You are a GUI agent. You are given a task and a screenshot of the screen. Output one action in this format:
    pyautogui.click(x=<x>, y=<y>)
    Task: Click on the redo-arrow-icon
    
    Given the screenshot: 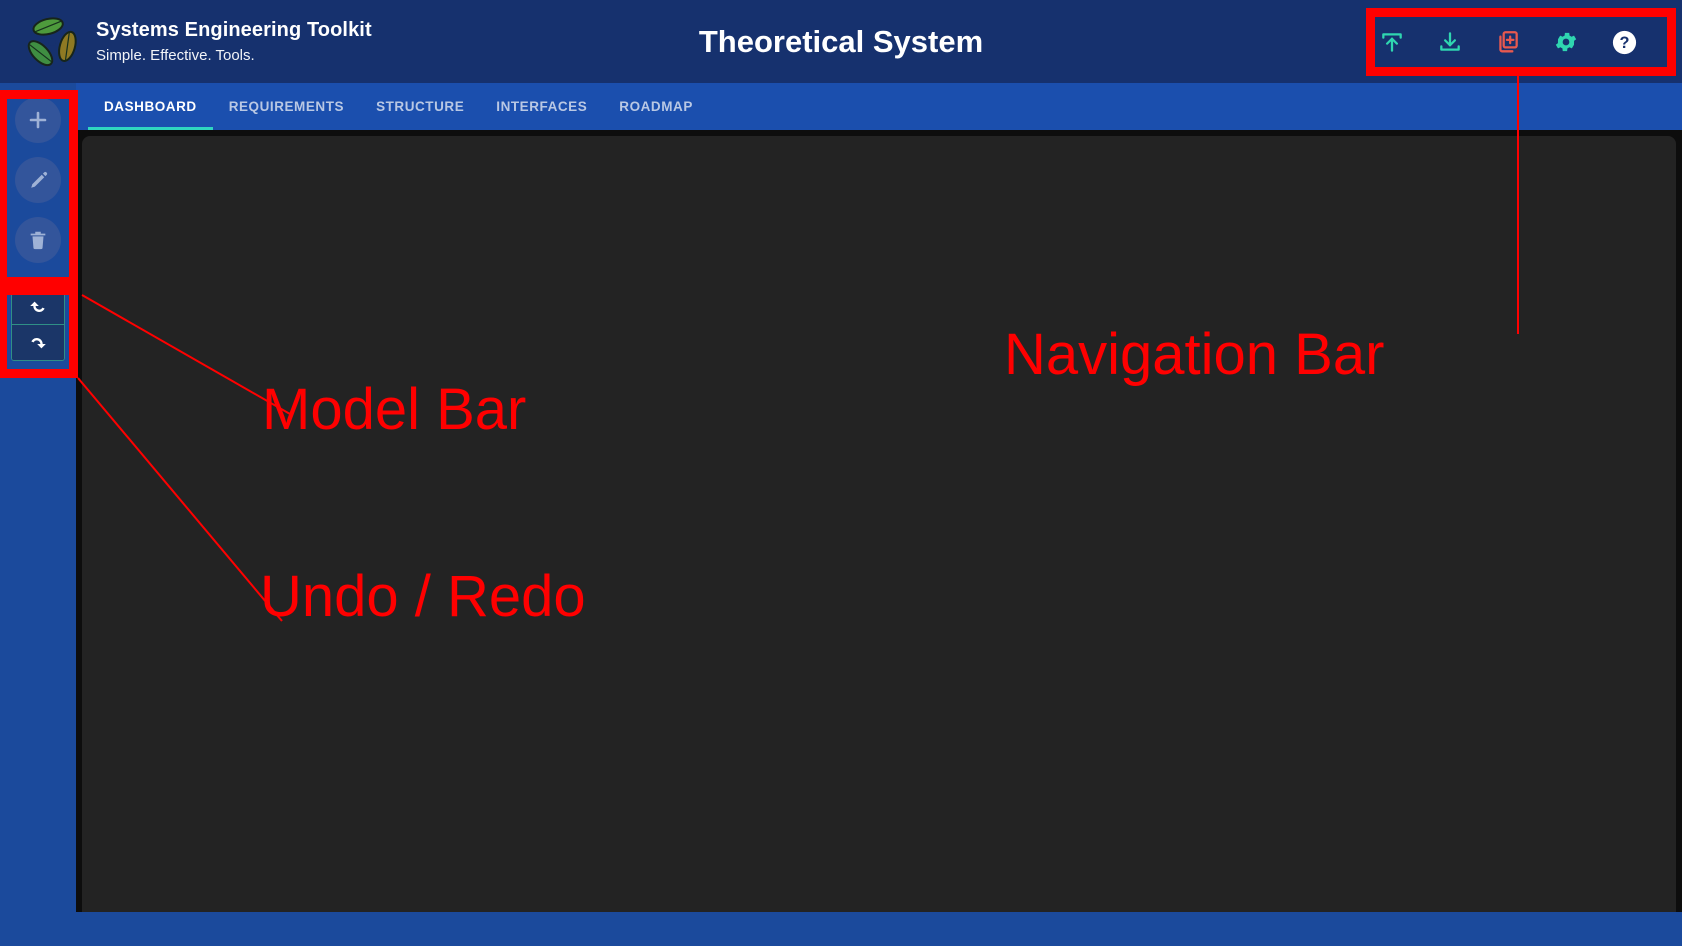 What is the action you would take?
    pyautogui.click(x=38, y=343)
    